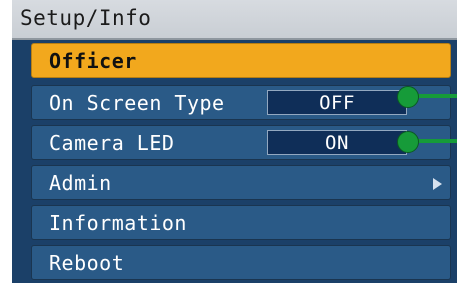 The height and width of the screenshot is (283, 457). What do you see at coordinates (112, 143) in the screenshot?
I see `menu-item-label: Camera LED` at bounding box center [112, 143].